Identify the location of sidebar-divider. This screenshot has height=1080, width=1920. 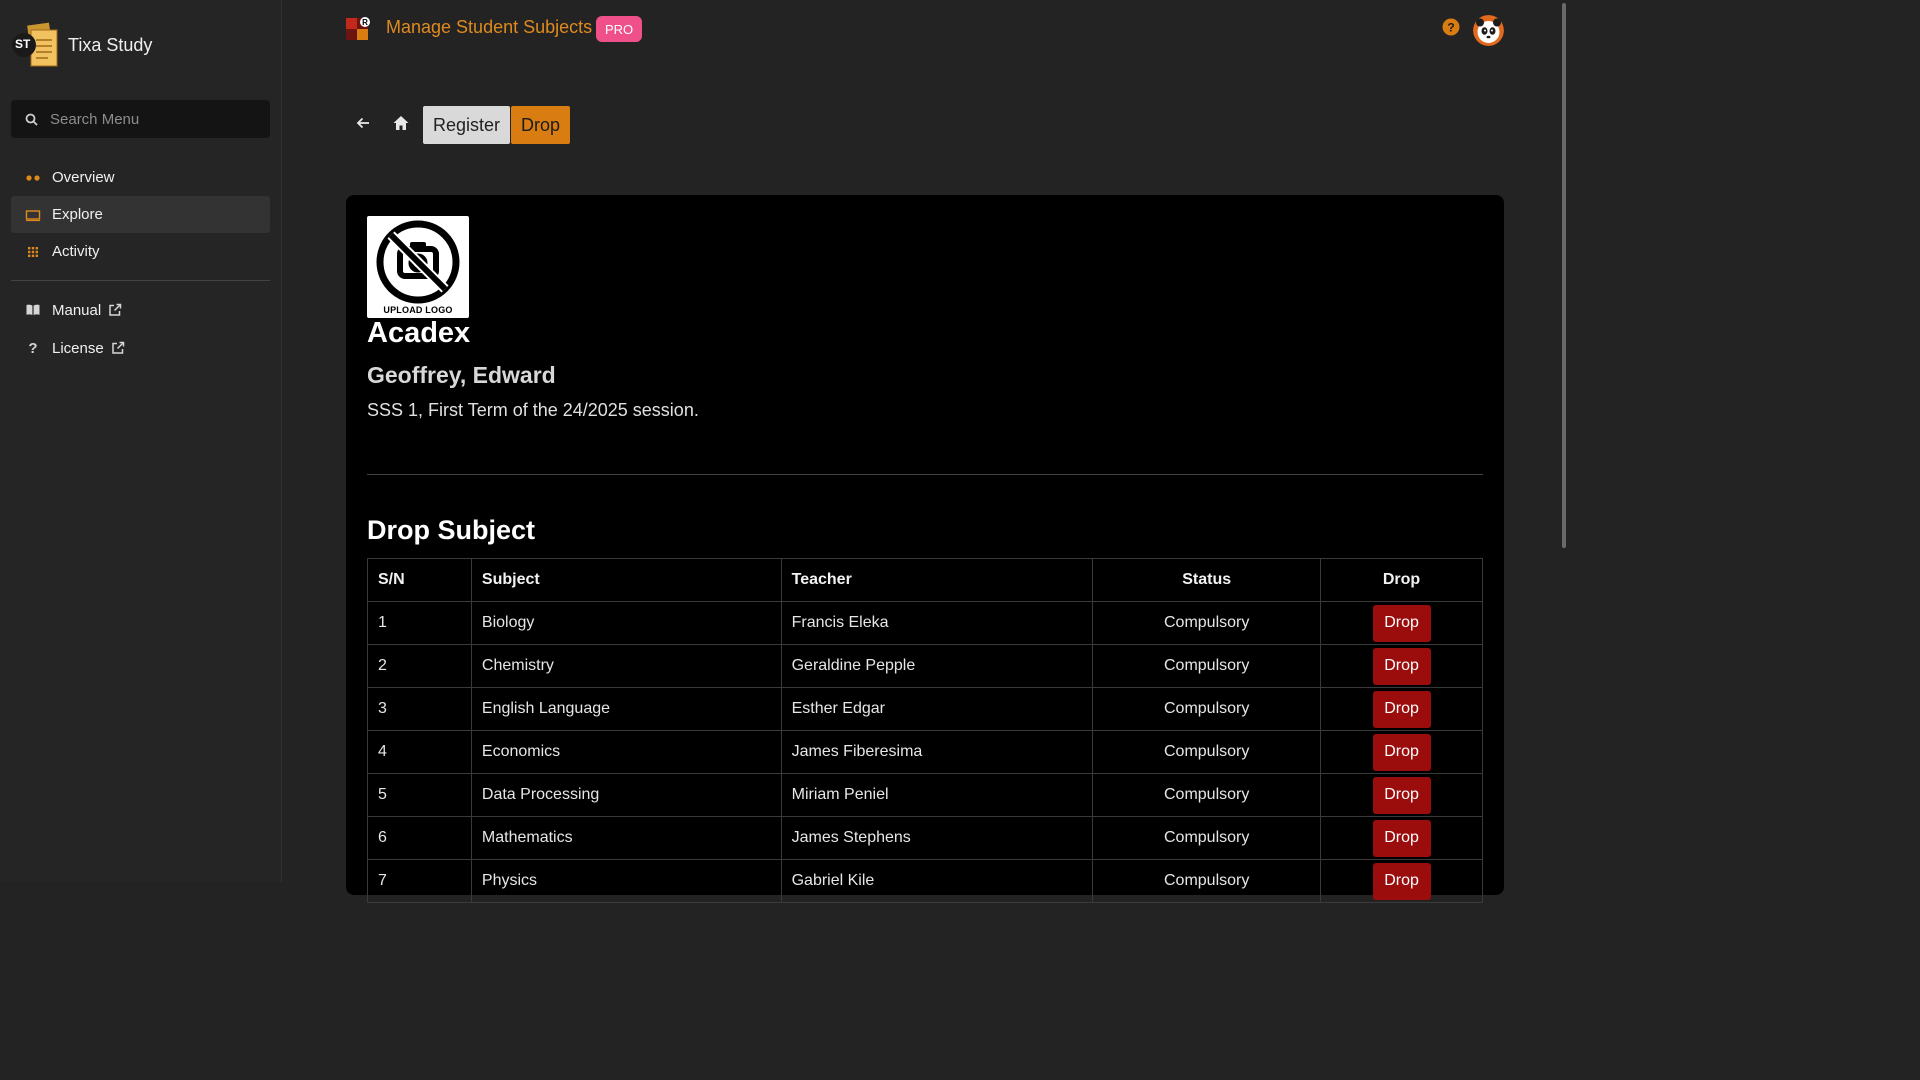
(140, 280).